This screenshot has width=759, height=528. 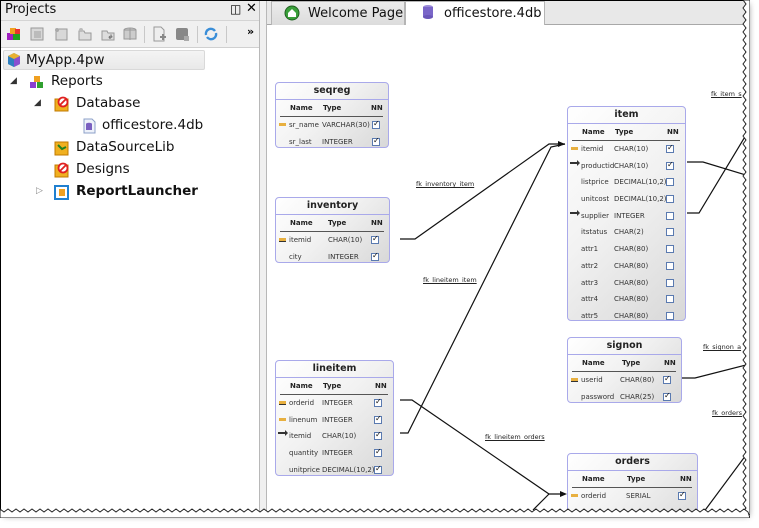 I want to click on datasource-lib-icon, so click(x=61, y=148).